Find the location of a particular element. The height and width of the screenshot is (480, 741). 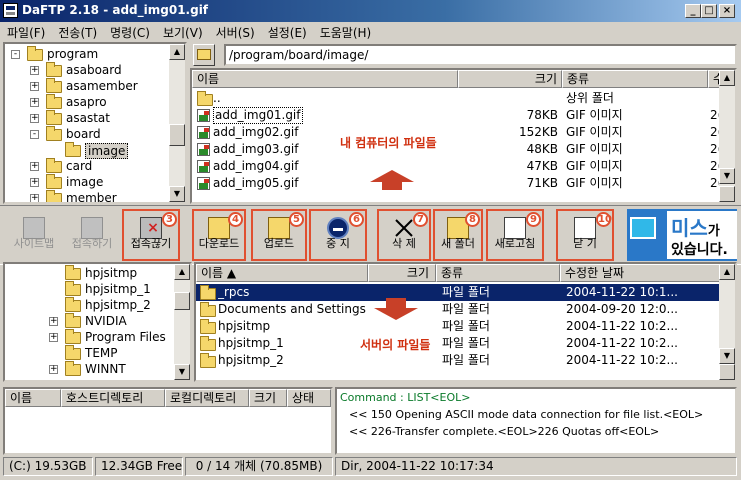

file-name: add_img04.gif is located at coordinates (256, 166).